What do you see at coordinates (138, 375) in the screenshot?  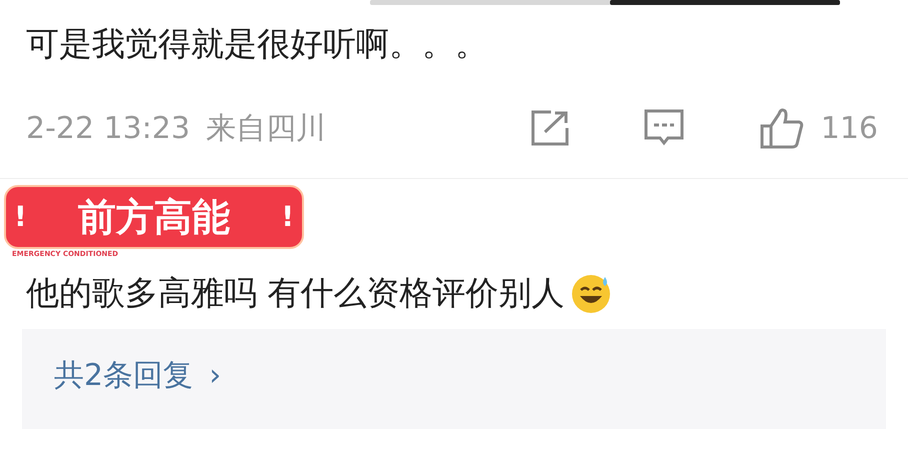 I see `view-replies-link: 共2条回复 ›` at bounding box center [138, 375].